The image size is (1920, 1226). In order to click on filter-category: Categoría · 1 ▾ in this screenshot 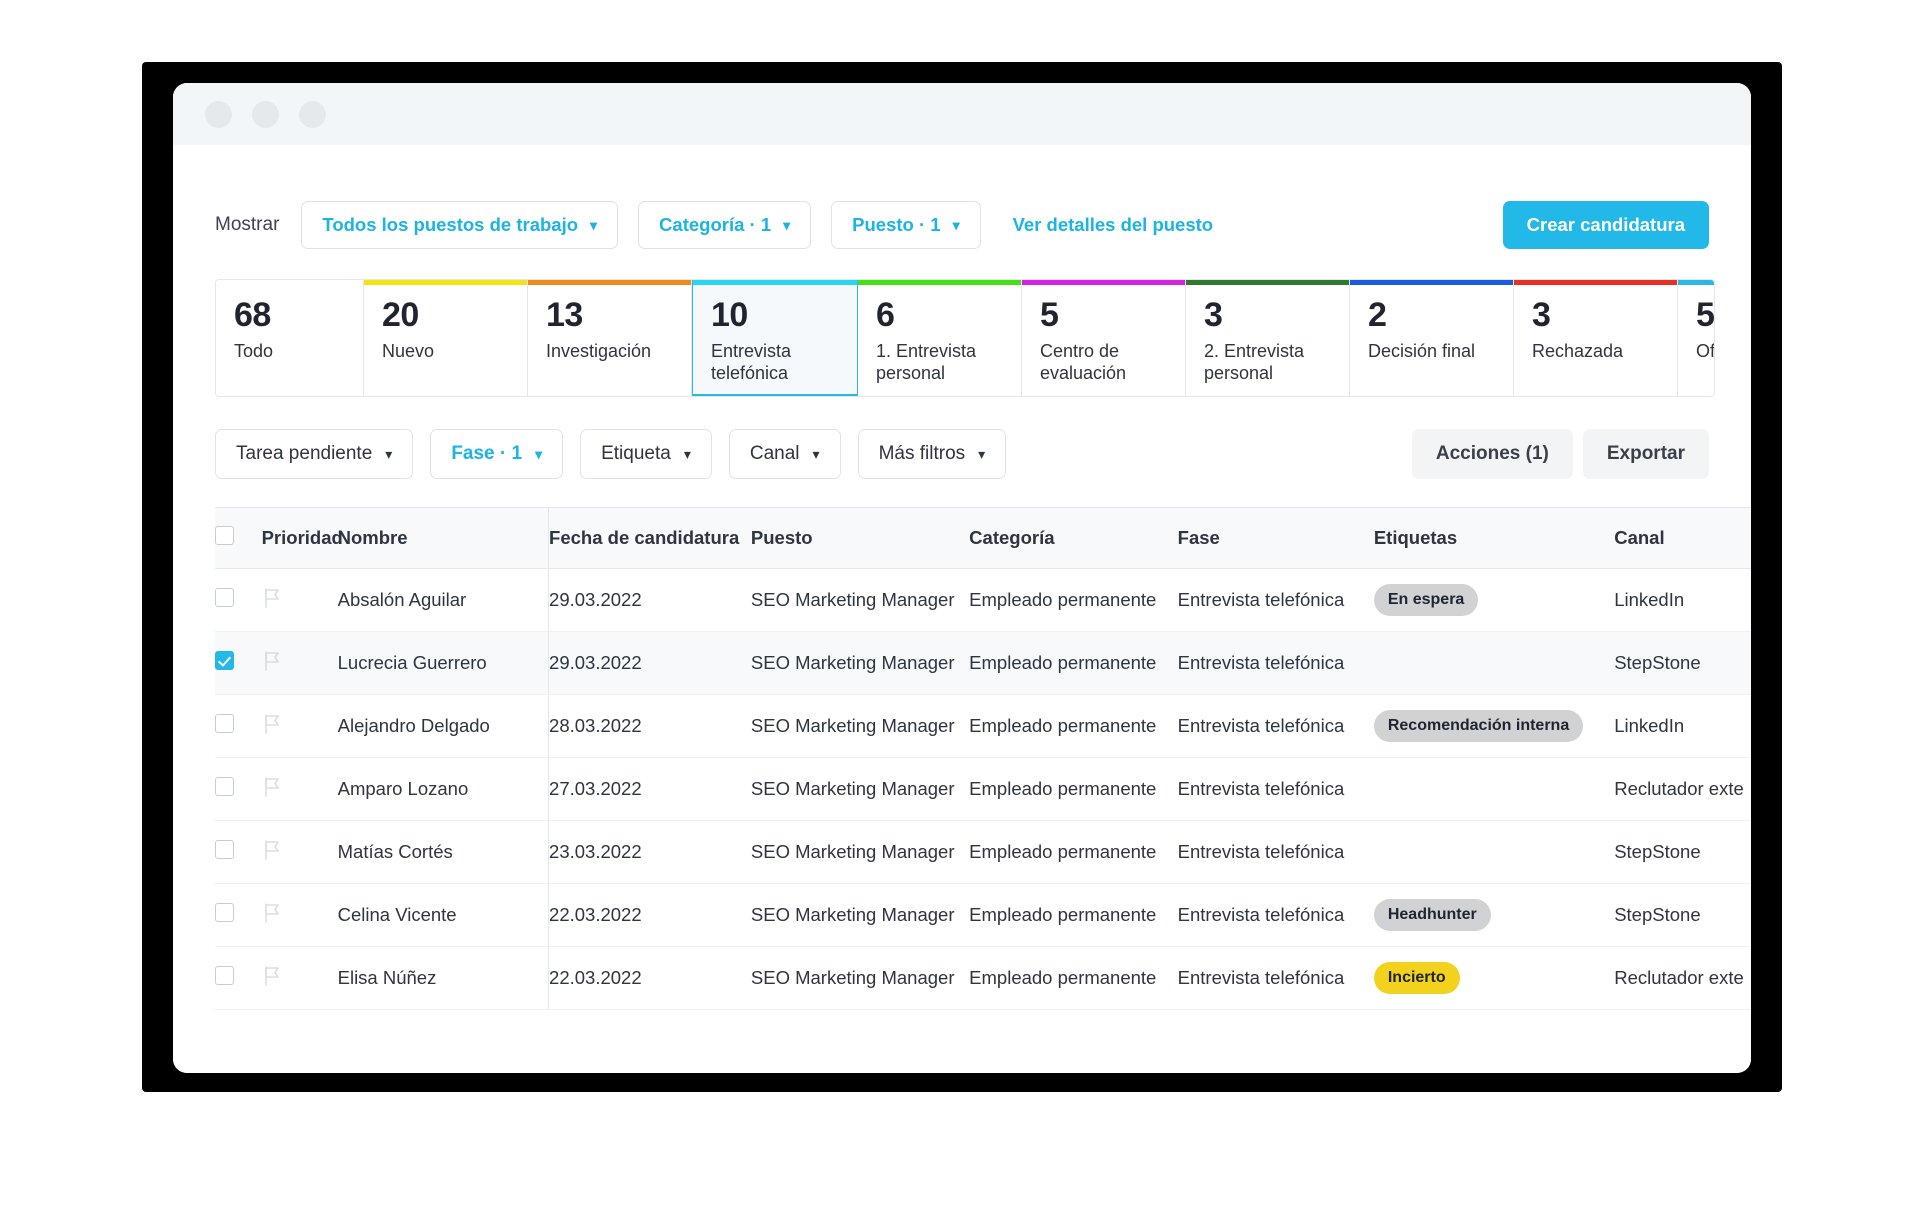, I will do `click(725, 225)`.